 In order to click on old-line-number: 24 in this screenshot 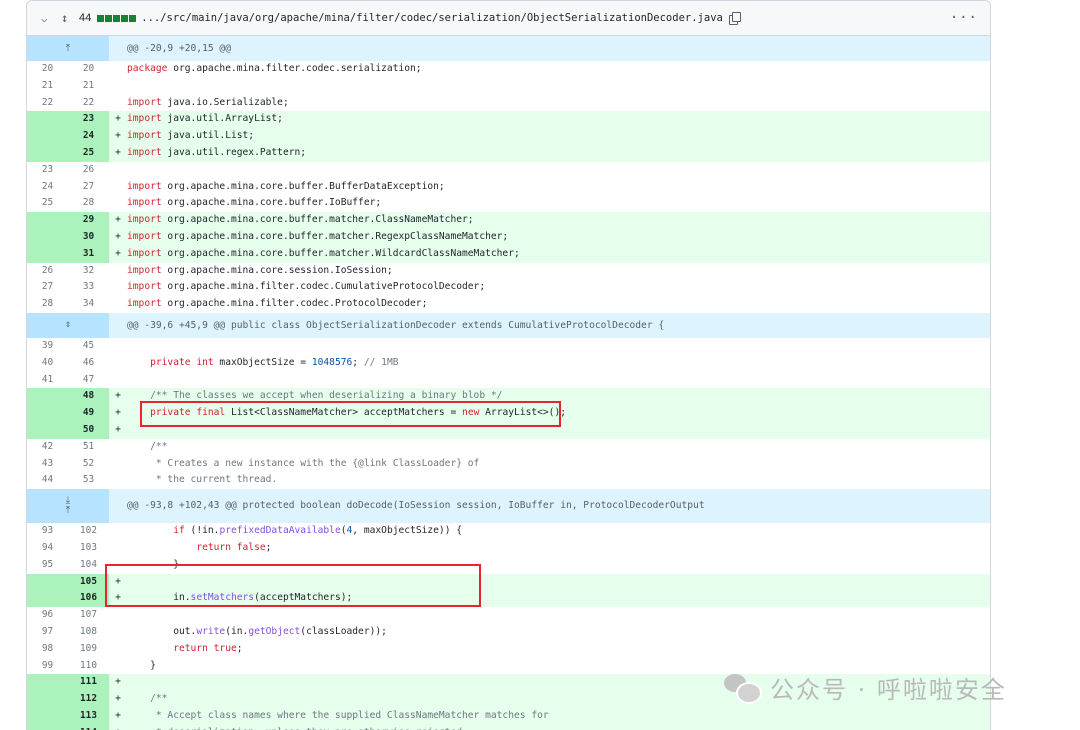, I will do `click(47, 187)`.